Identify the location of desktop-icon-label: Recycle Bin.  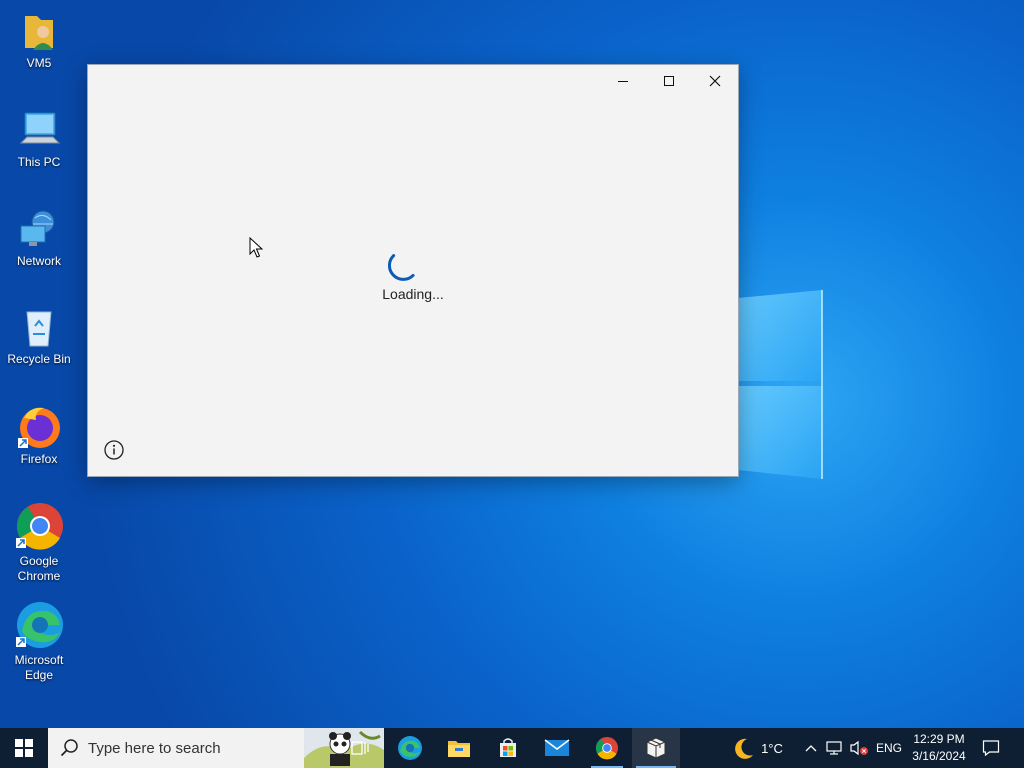
(39, 359).